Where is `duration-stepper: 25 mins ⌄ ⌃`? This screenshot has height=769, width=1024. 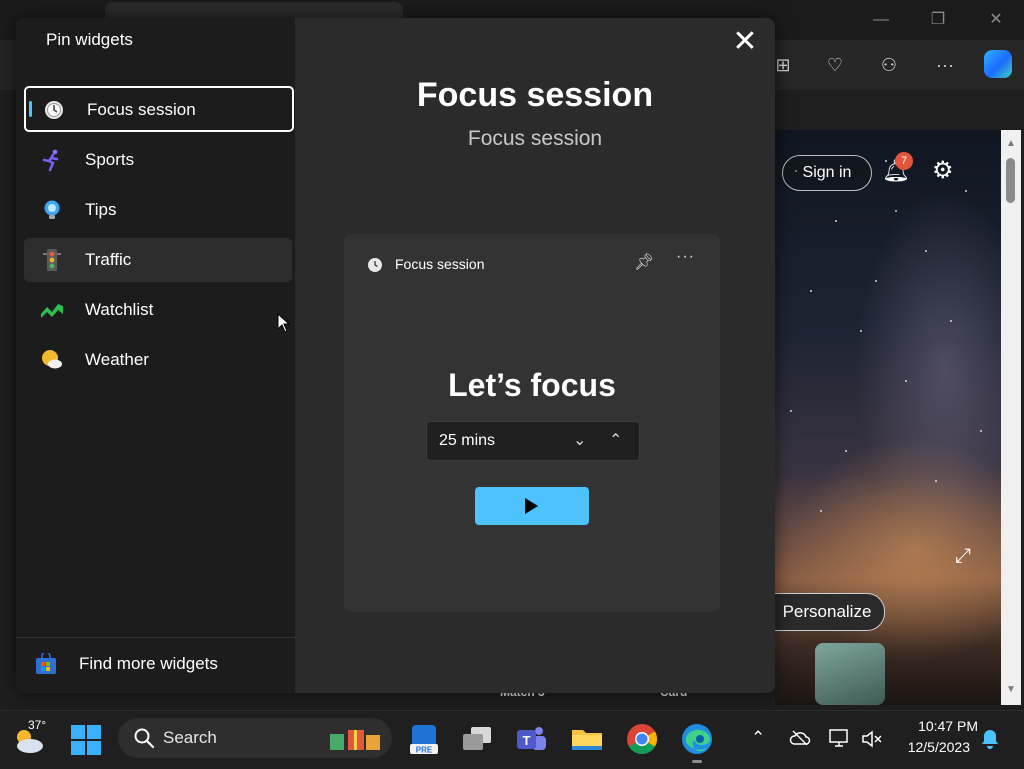 duration-stepper: 25 mins ⌄ ⌃ is located at coordinates (533, 441).